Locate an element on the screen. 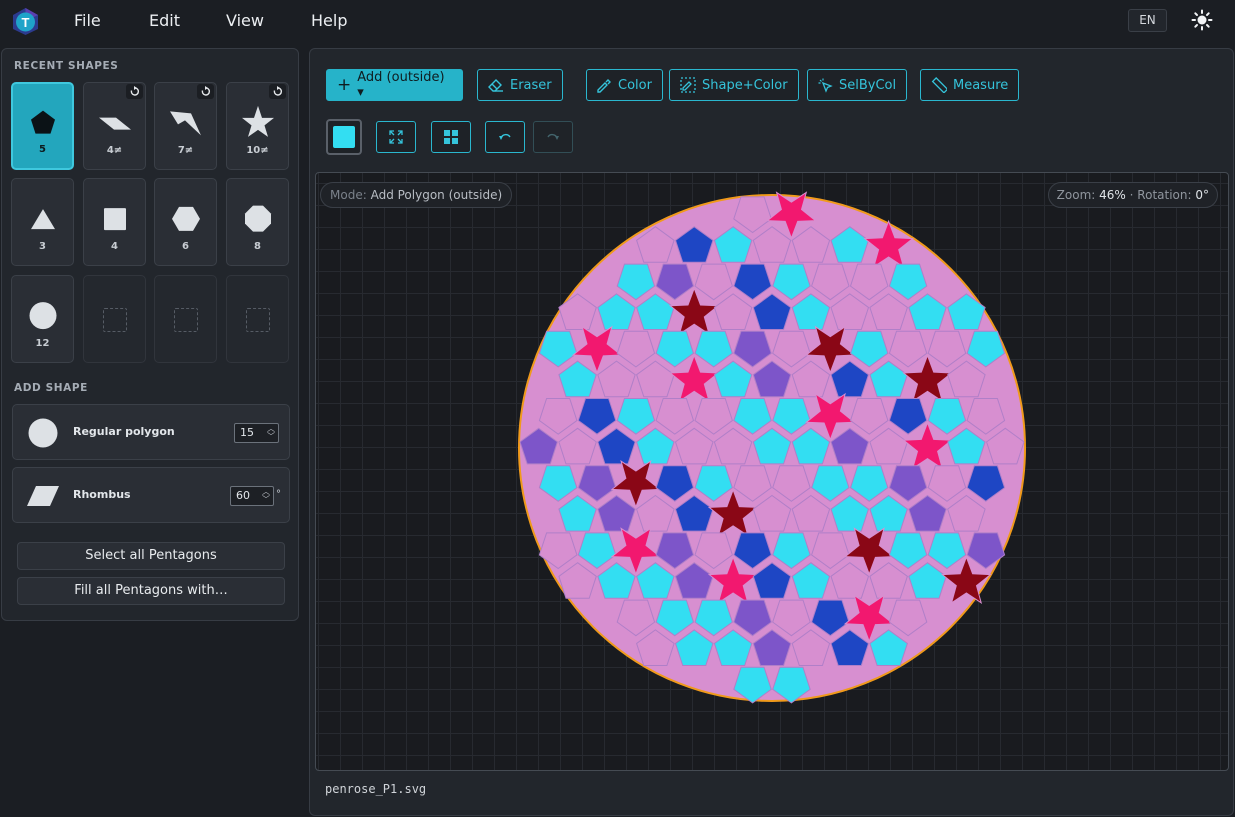  dodecagon-icon is located at coordinates (42, 316).